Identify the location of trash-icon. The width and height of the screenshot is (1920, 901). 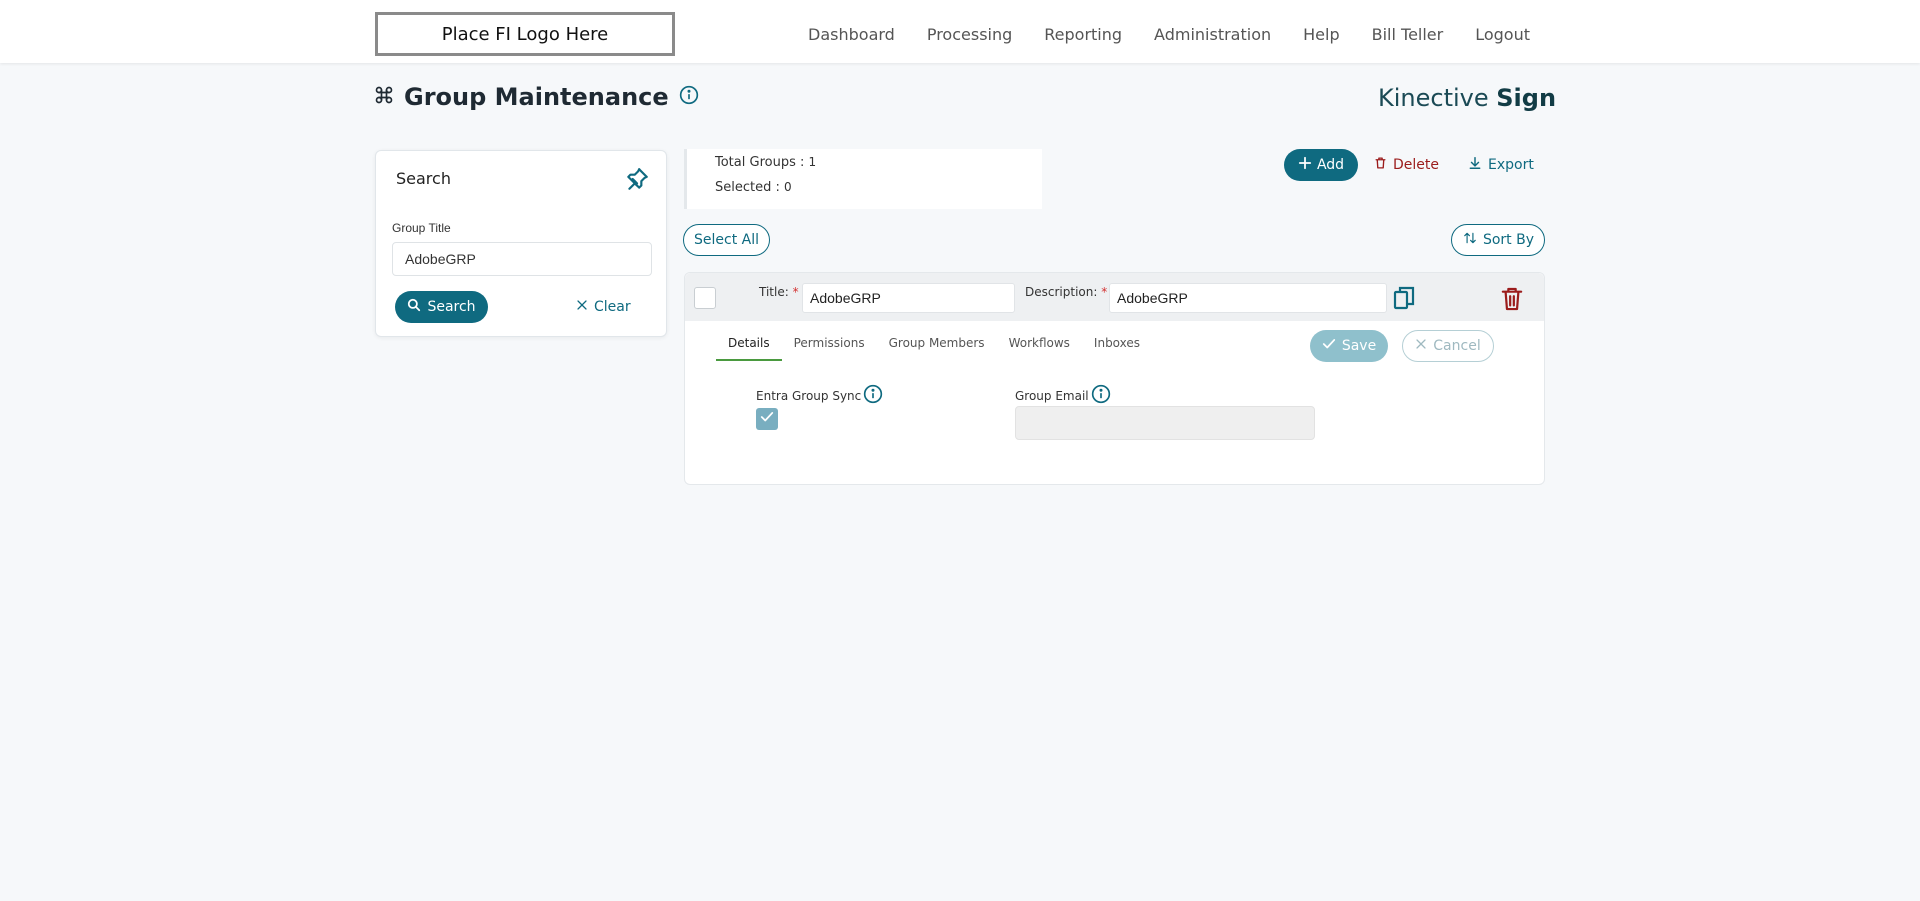
(1380, 165).